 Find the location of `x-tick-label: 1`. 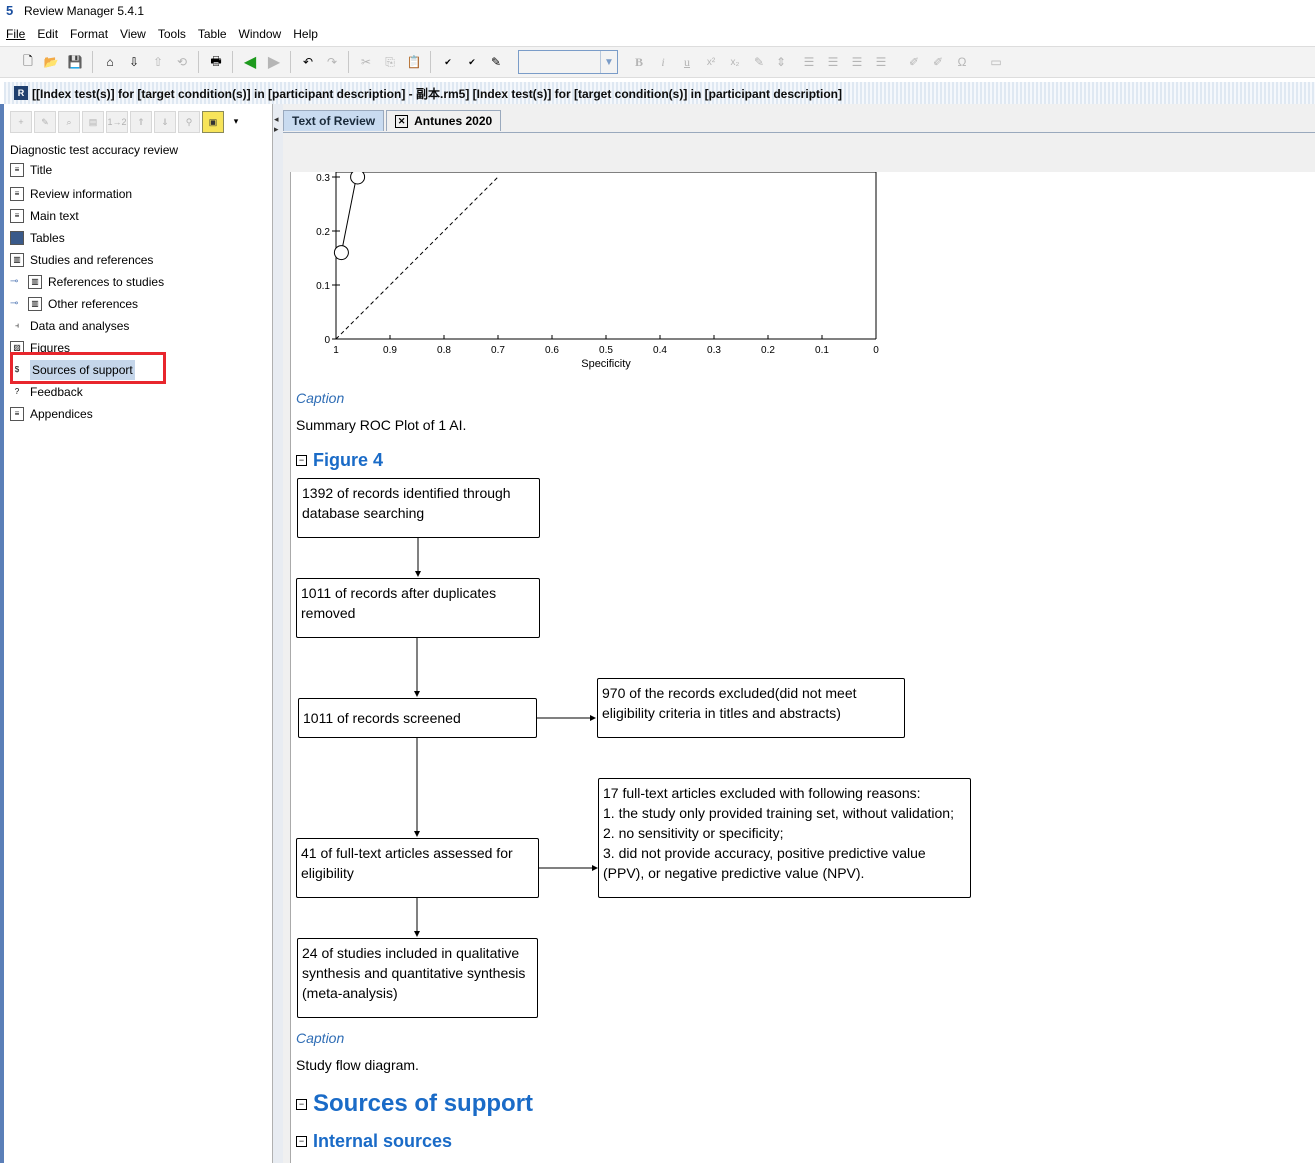

x-tick-label: 1 is located at coordinates (336, 350).